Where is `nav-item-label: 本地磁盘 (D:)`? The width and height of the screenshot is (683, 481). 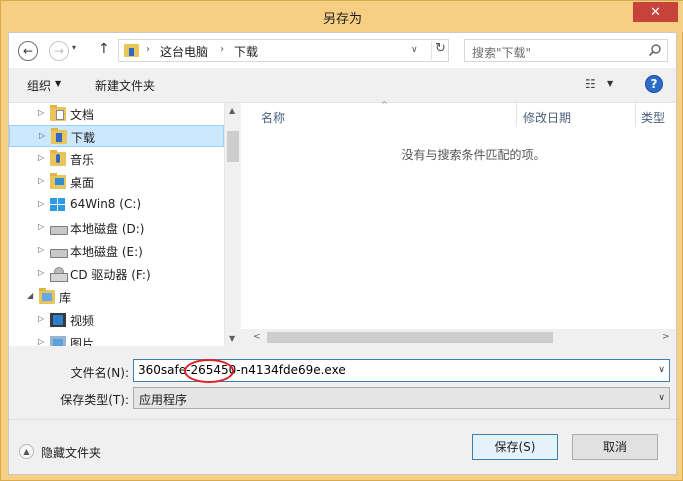 nav-item-label: 本地磁盘 (D:) is located at coordinates (107, 229).